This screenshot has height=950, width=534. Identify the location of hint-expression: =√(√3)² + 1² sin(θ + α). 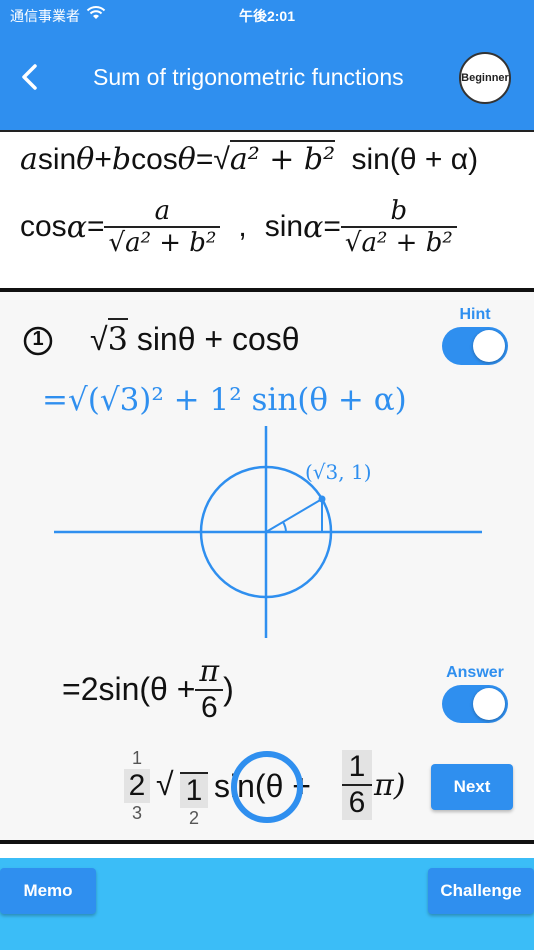
(224, 400).